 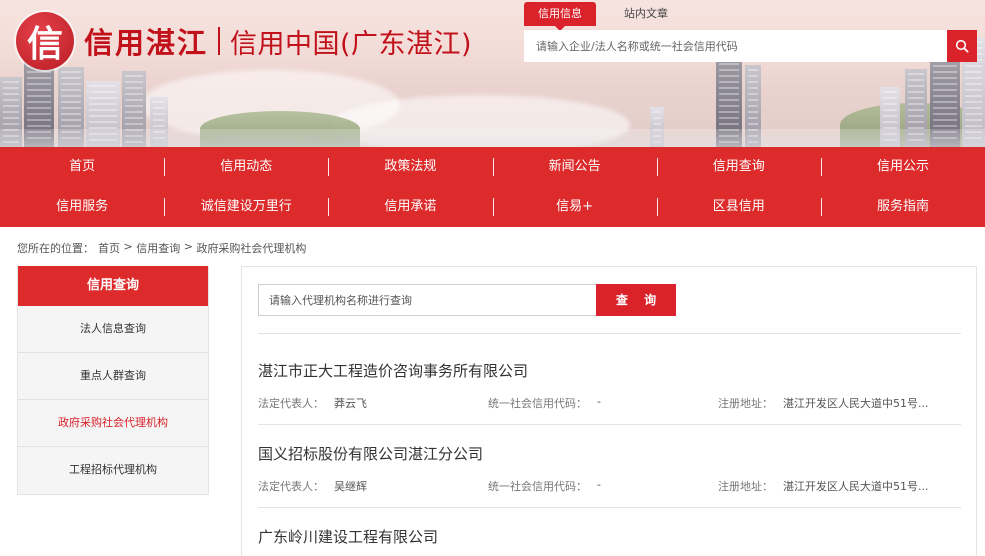 What do you see at coordinates (603, 16) in the screenshot?
I see `search-tabs: 信用信息 站内文章` at bounding box center [603, 16].